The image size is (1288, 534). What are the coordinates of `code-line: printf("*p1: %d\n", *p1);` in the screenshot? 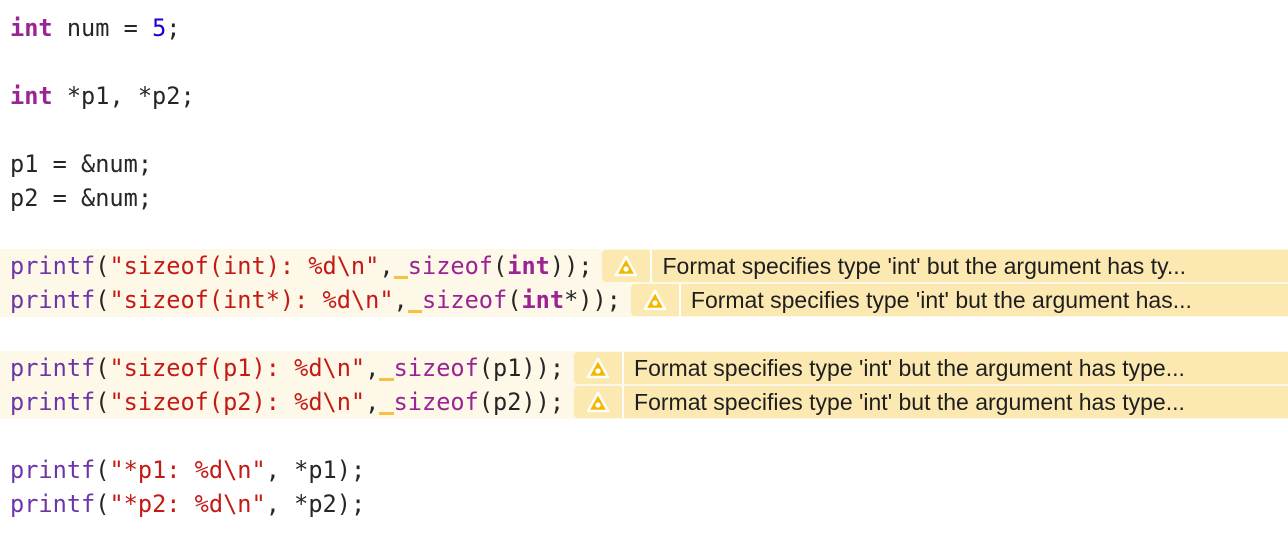 It's located at (644, 470).